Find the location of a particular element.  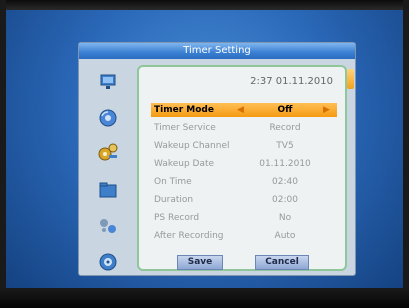

timer-service-row: Timer Service Record is located at coordinates (244, 128).